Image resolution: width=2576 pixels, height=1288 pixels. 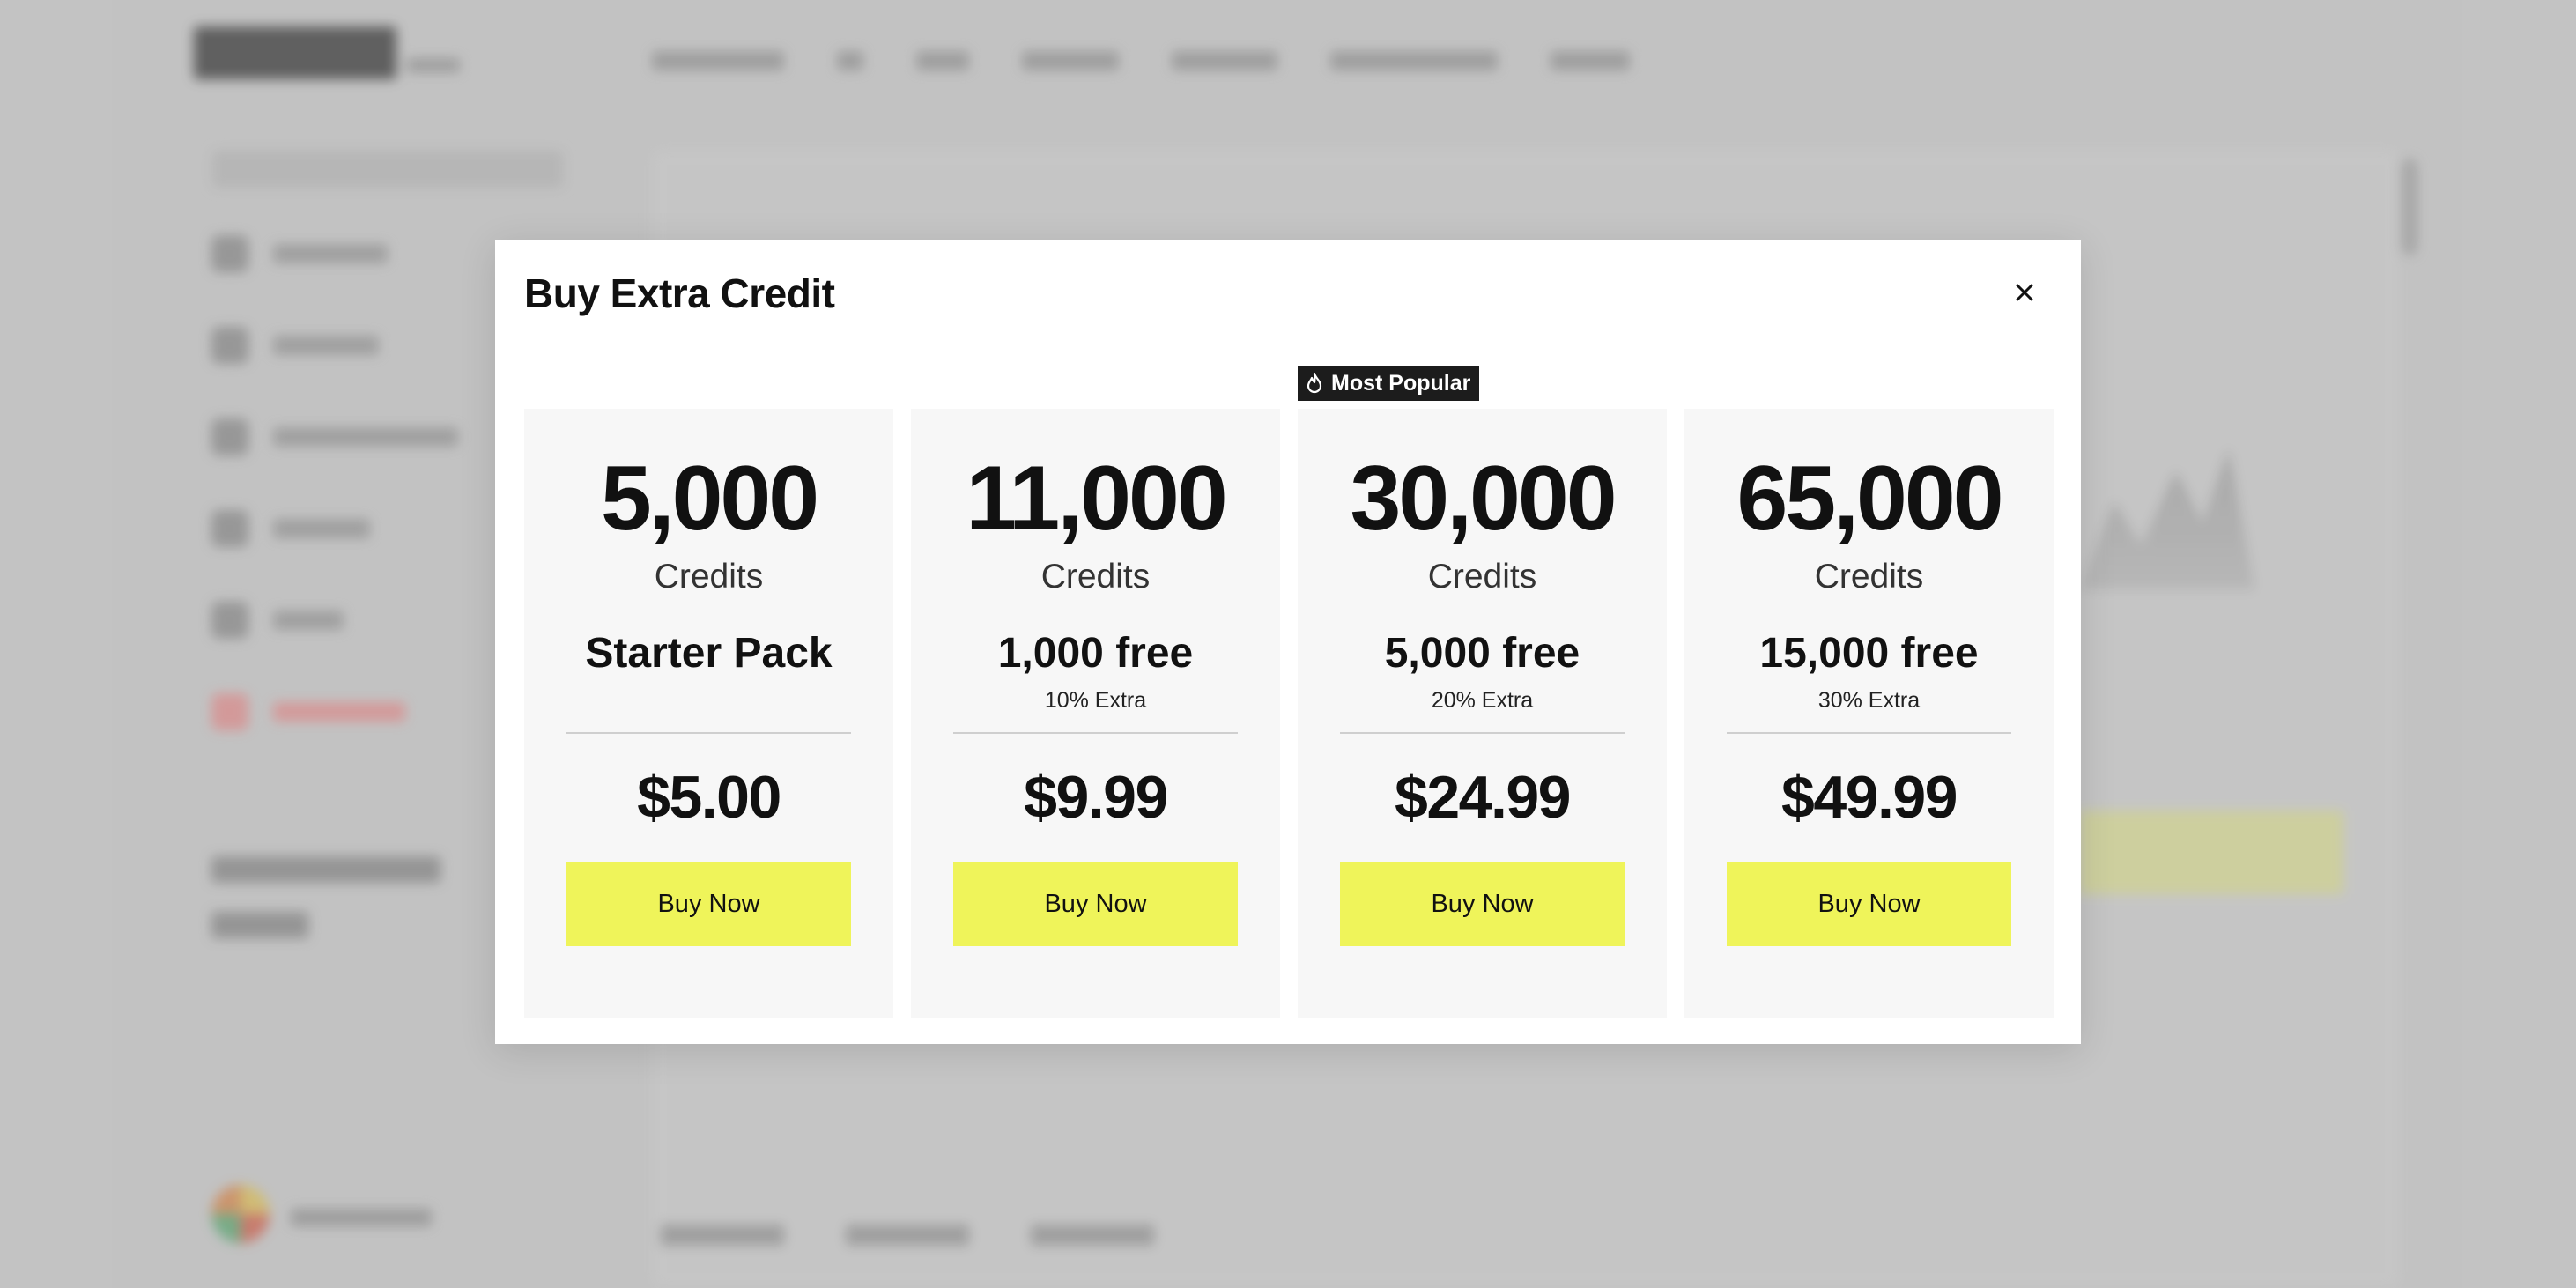 I want to click on credit-amount: 65,000, so click(x=1870, y=499).